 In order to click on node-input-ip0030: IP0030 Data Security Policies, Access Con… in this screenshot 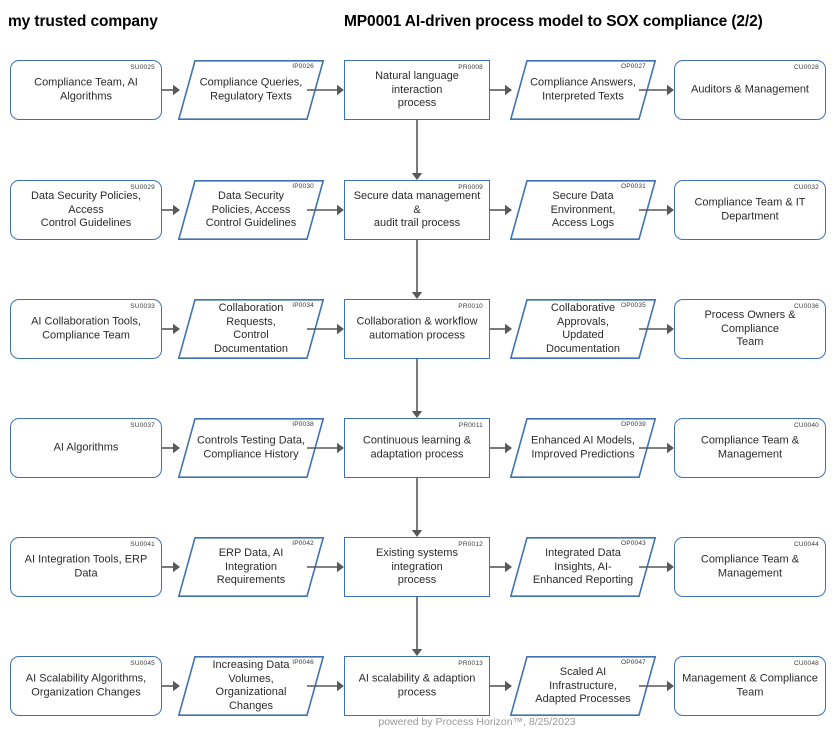, I will do `click(251, 210)`.